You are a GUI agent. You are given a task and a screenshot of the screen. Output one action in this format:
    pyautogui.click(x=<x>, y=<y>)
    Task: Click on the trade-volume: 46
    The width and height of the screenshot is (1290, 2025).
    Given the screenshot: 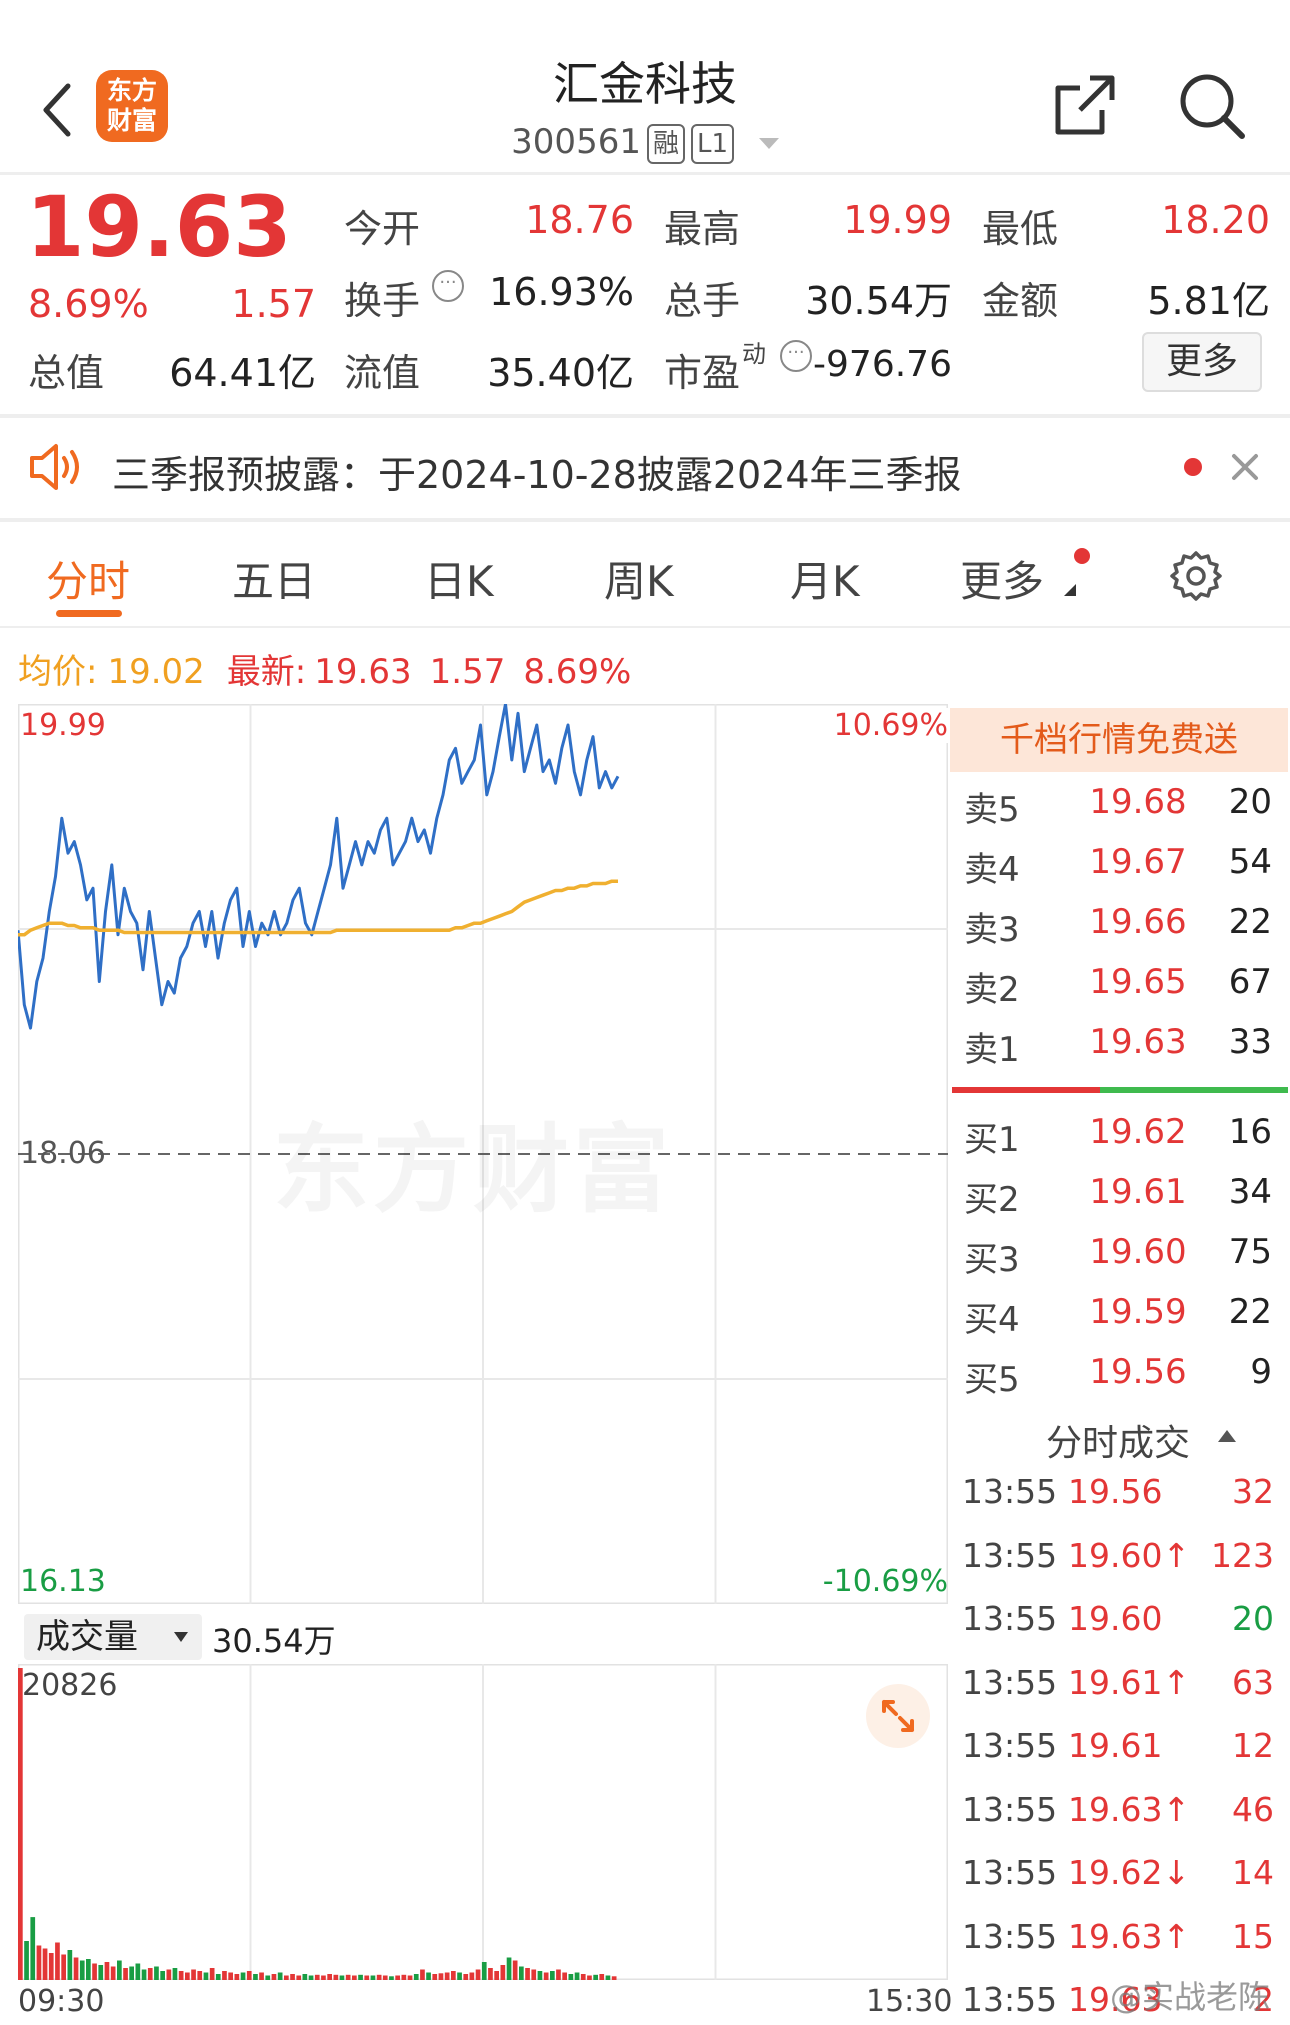 What is the action you would take?
    pyautogui.click(x=1253, y=1809)
    